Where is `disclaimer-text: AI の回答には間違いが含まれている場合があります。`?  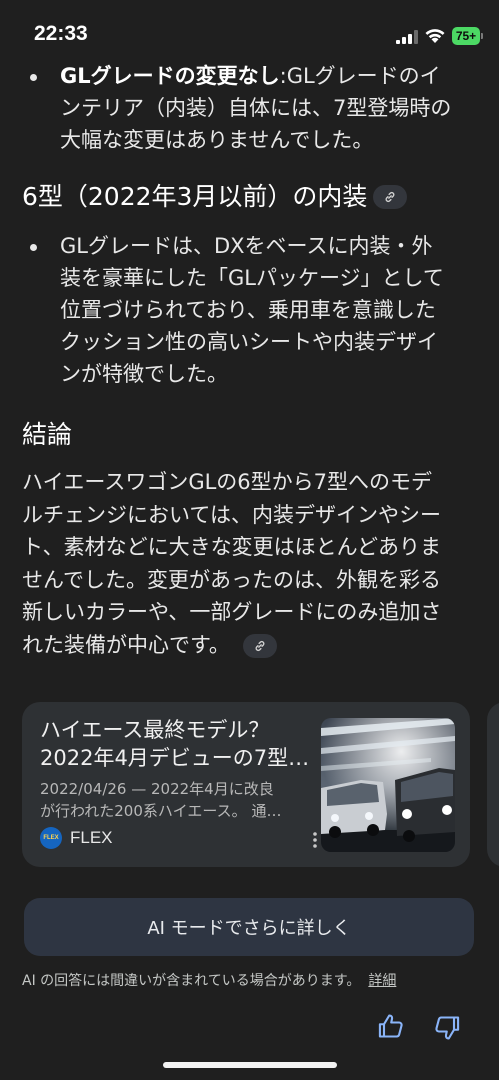 disclaimer-text: AI の回答には間違いが含まれている場合があります。 is located at coordinates (191, 981).